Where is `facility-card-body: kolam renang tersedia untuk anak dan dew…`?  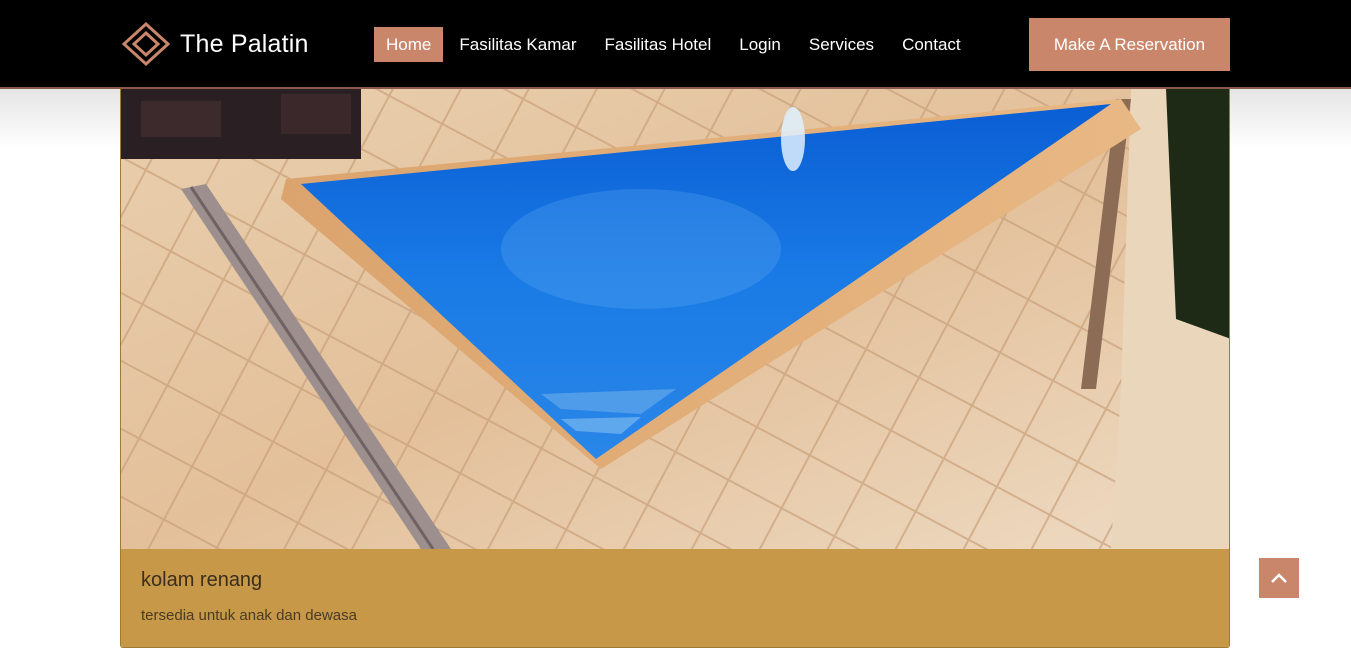 facility-card-body: kolam renang tersedia untuk anak dan dew… is located at coordinates (675, 598).